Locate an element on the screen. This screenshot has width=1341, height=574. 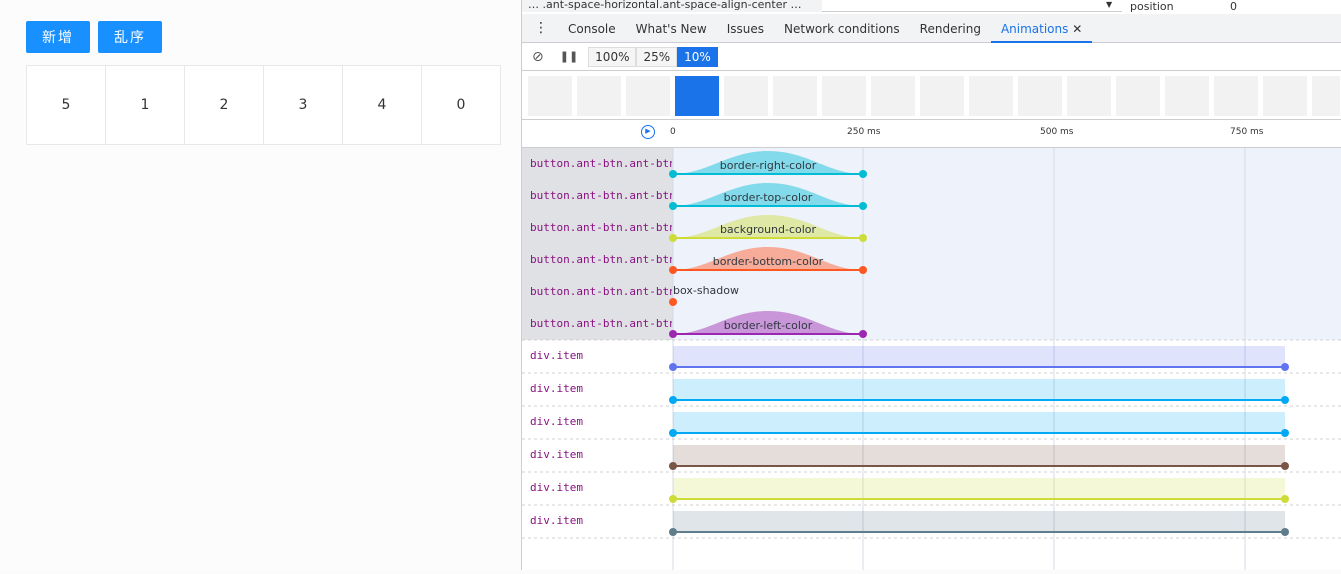
tab-console: Console is located at coordinates (592, 28).